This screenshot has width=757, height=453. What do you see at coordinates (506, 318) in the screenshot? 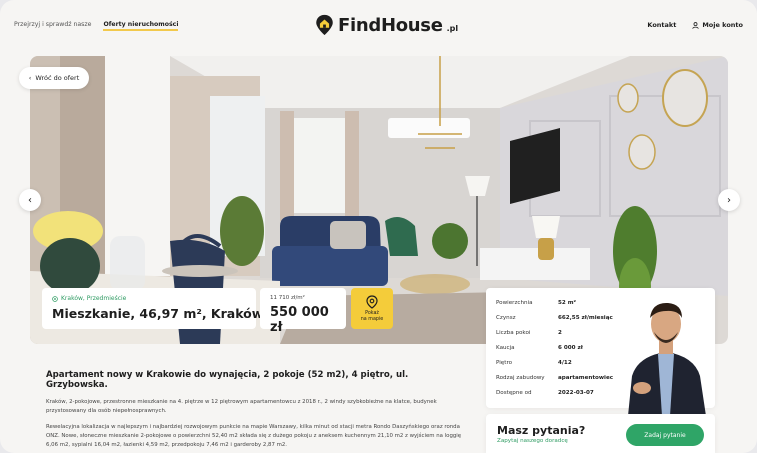
I see `detail-label: Czynsz` at bounding box center [506, 318].